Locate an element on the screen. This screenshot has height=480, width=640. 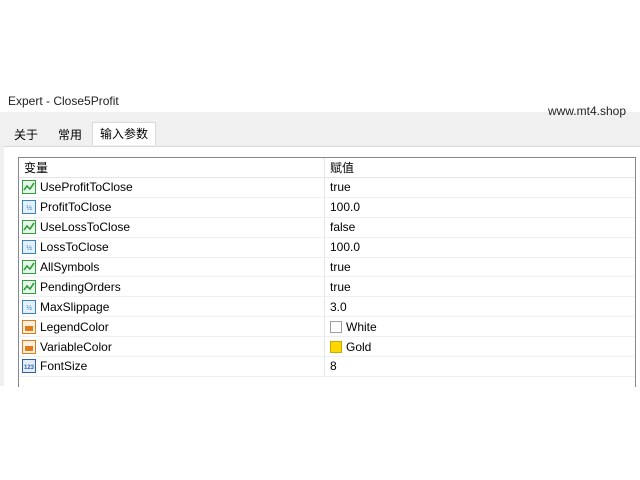
param-name: UseProfitToClose is located at coordinates (86, 187).